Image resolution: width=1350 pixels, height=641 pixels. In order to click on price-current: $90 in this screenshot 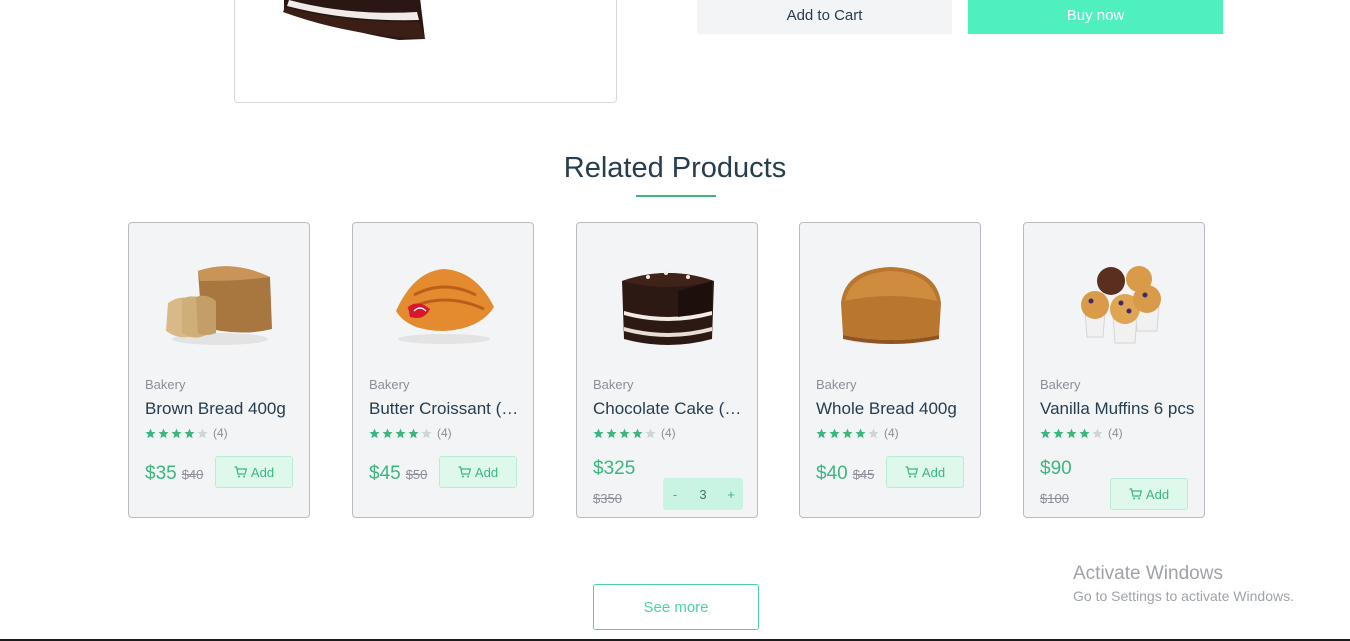, I will do `click(1056, 468)`.